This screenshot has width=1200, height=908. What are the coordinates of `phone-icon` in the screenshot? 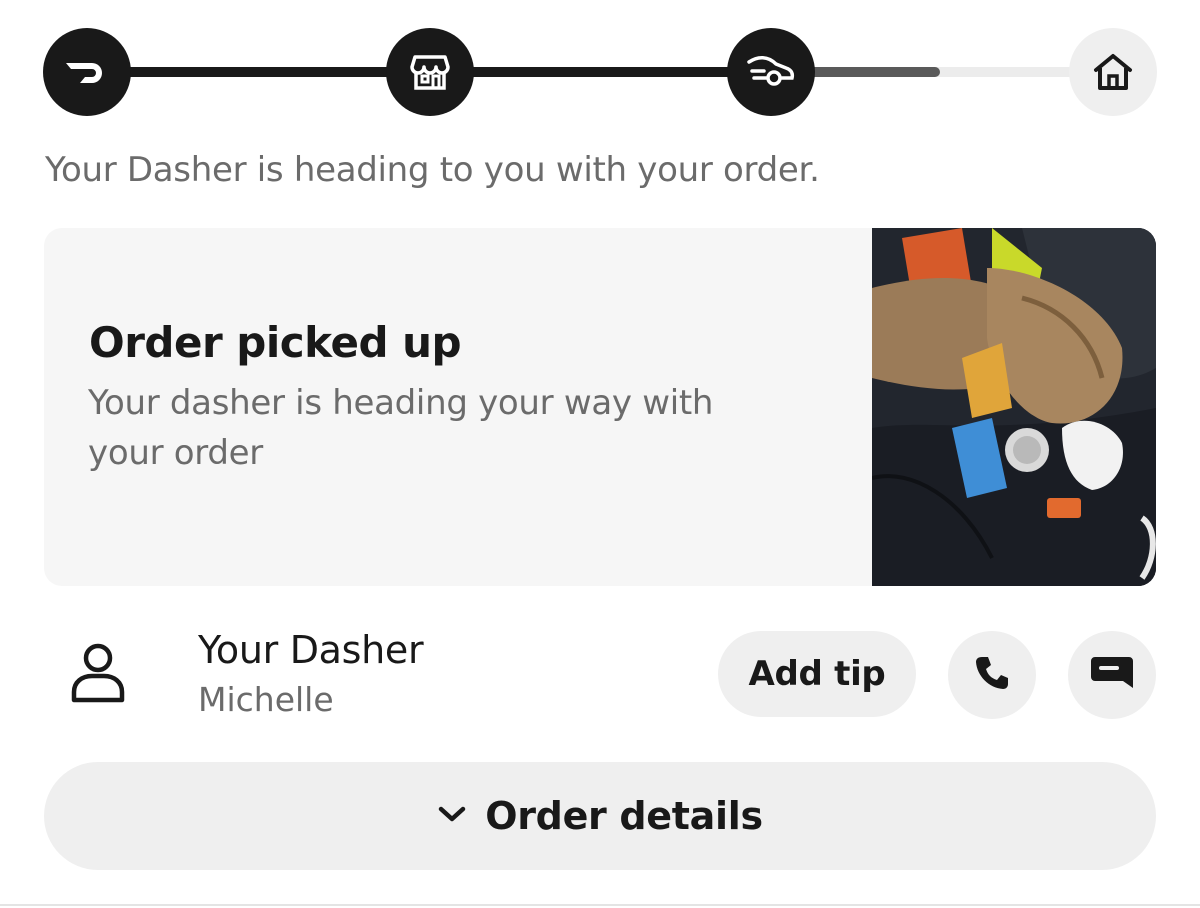 It's located at (992, 675).